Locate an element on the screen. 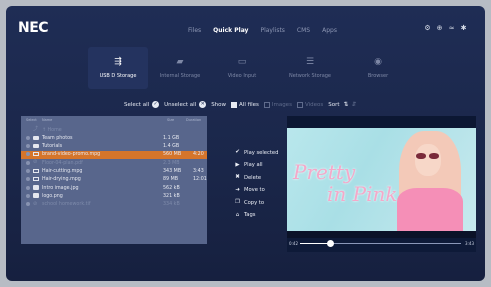 The width and height of the screenshot is (491, 287). source-label: Internal Storage is located at coordinates (180, 76).